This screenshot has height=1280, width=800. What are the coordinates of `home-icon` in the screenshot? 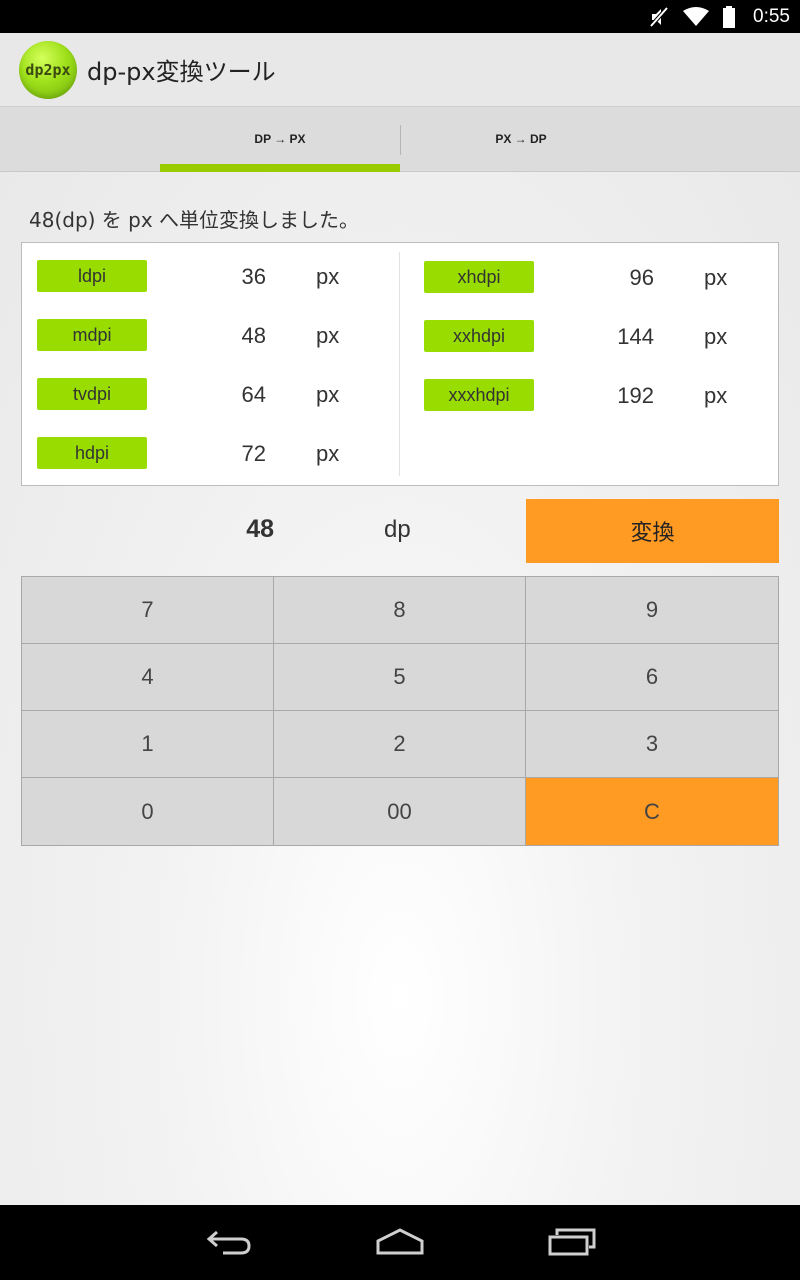 It's located at (400, 1244).